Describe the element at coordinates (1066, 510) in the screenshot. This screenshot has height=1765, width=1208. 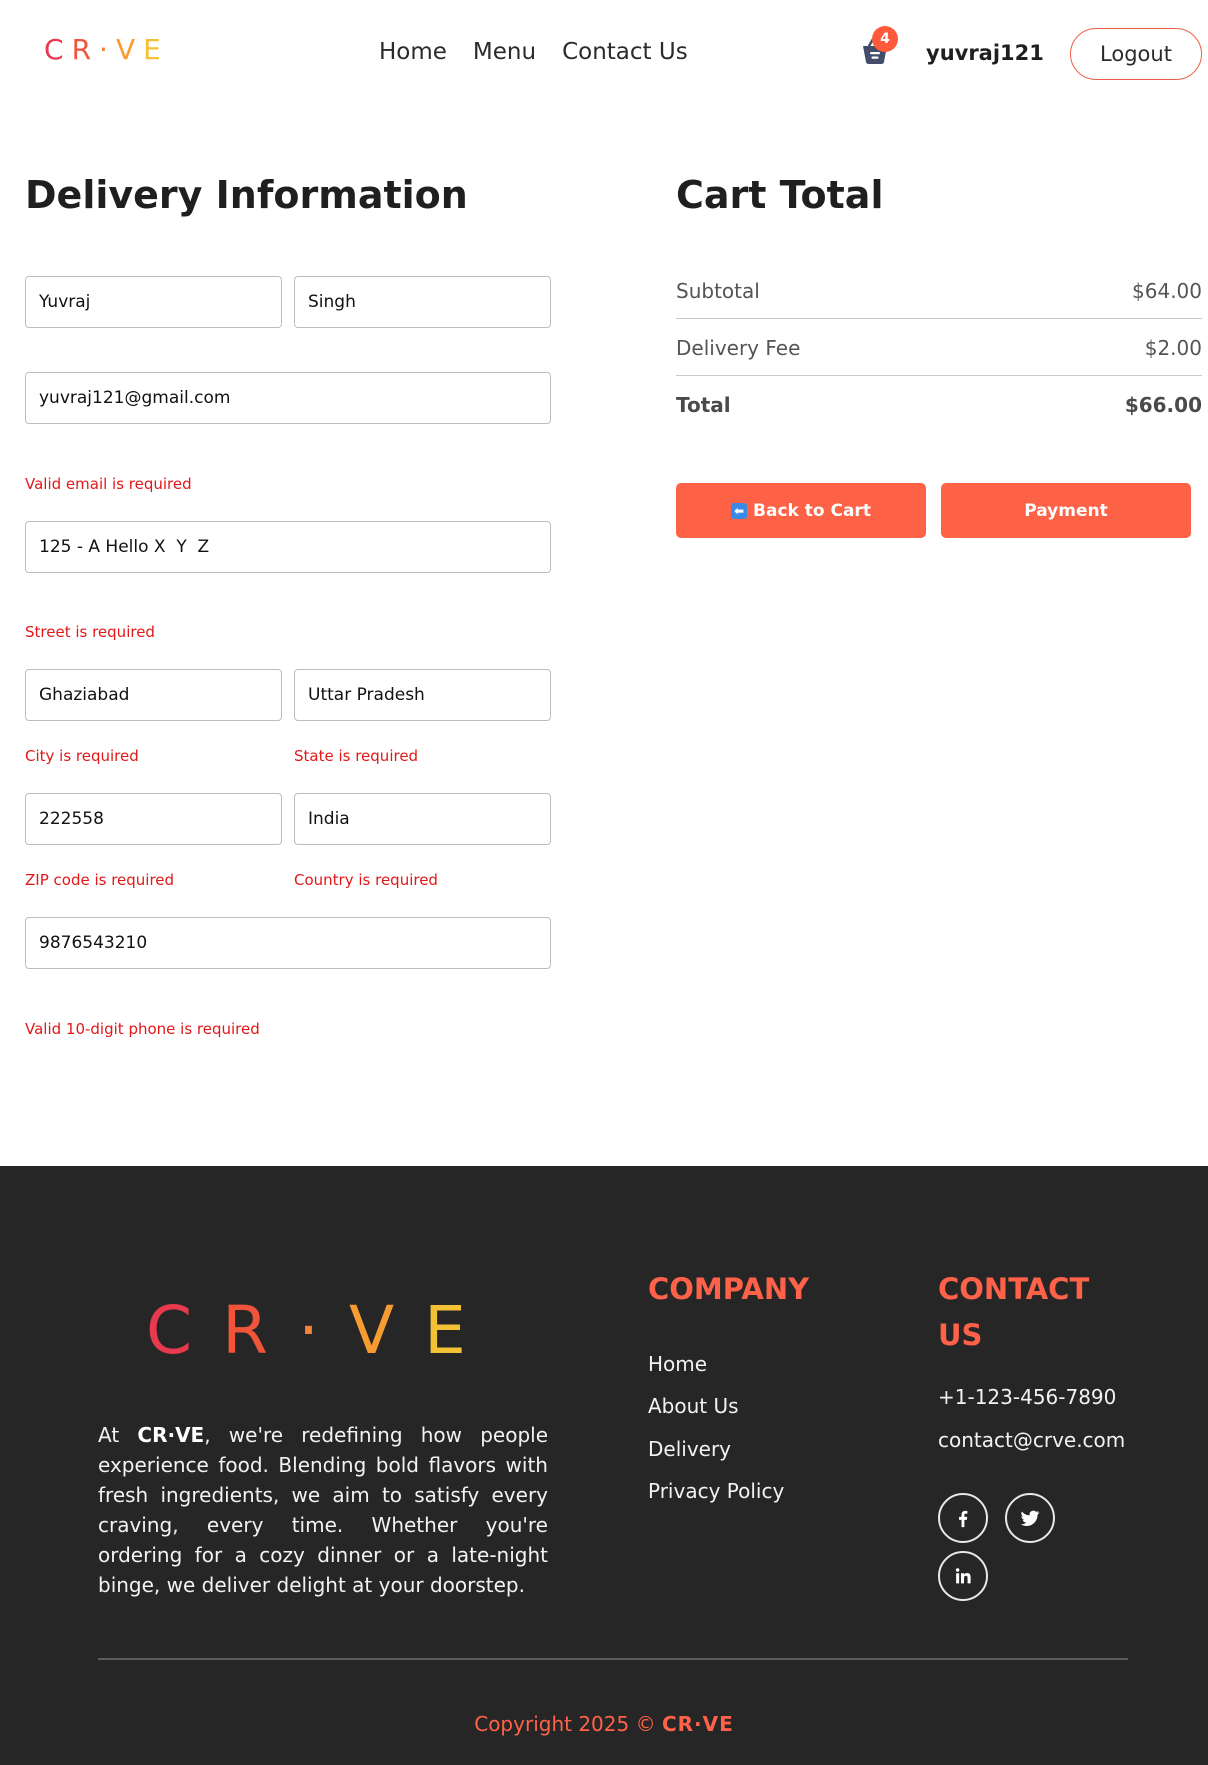
I see `payment-button: Payment` at that location.